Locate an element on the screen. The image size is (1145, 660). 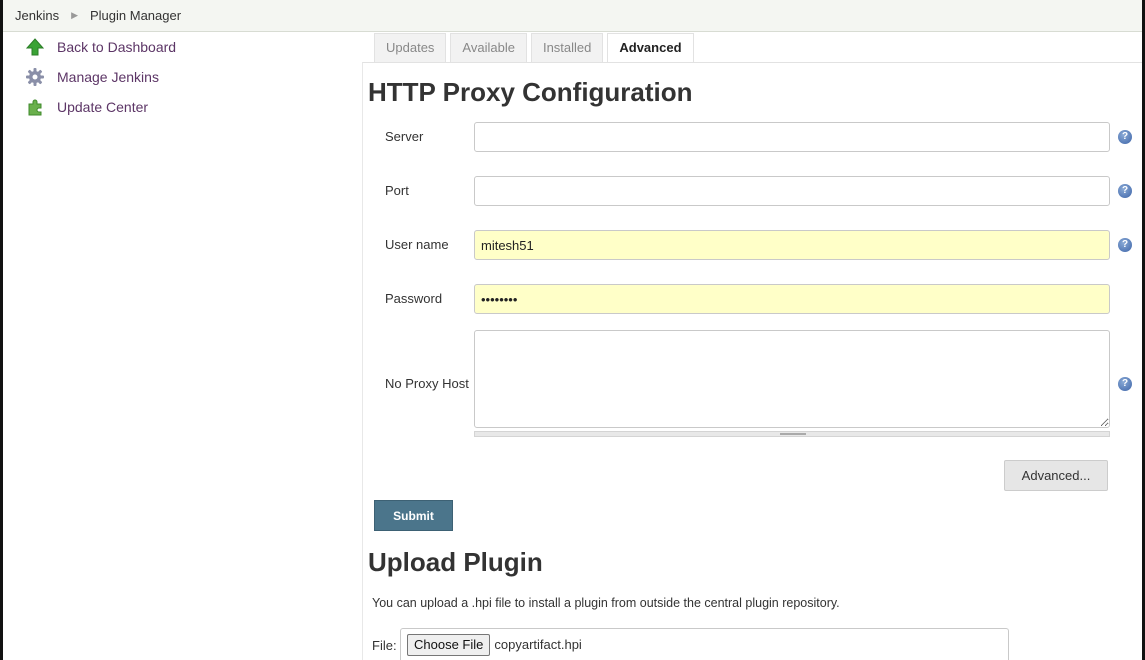
sidebar-item-label: Back to Dashboard is located at coordinates (117, 47).